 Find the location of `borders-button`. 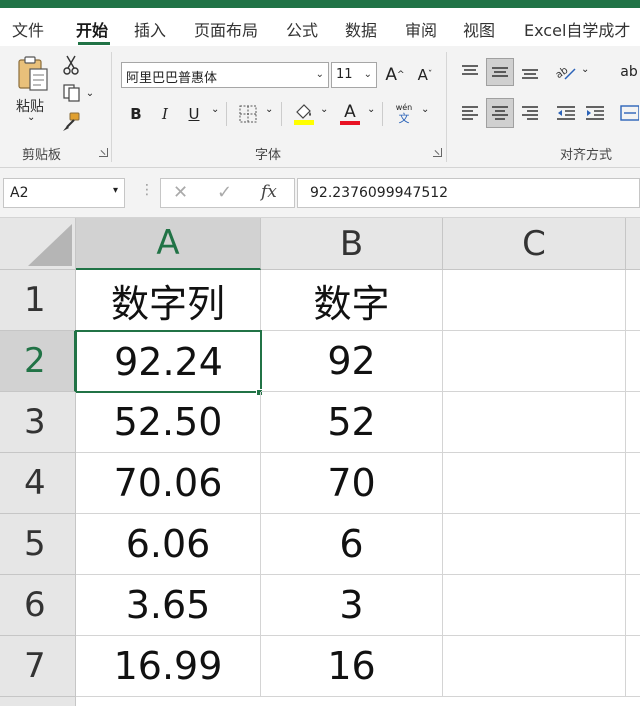

borders-button is located at coordinates (248, 114).